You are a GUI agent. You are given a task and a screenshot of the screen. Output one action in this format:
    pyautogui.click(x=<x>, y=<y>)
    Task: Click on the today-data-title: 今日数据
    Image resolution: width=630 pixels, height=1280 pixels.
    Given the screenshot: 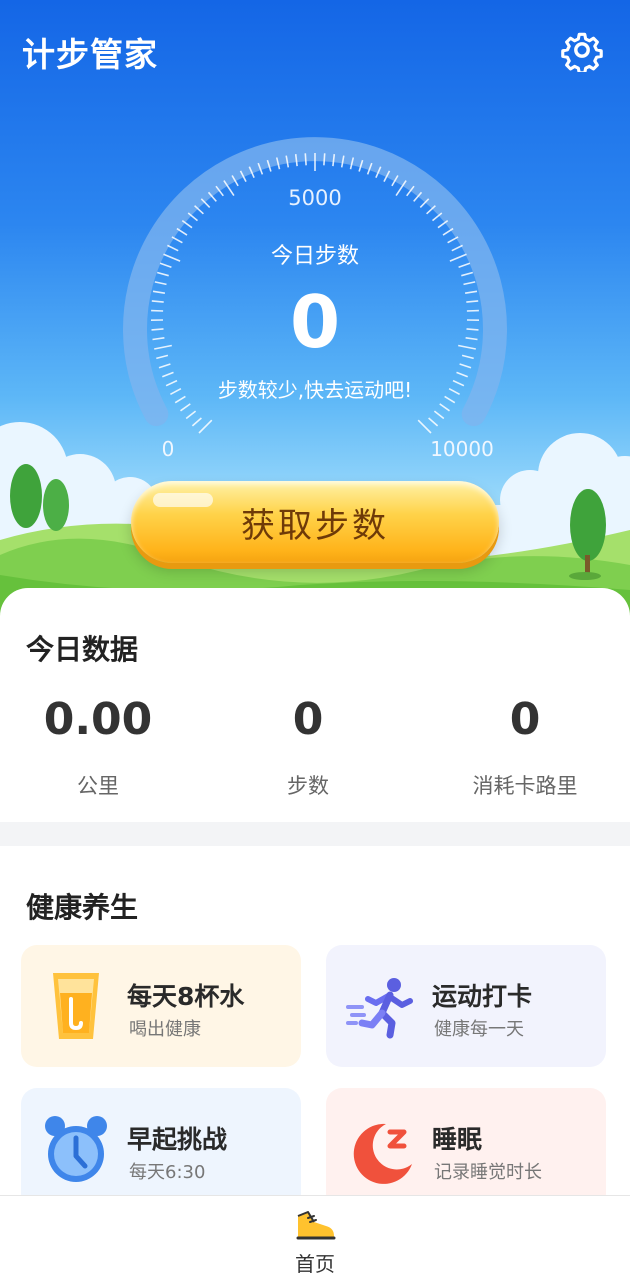 What is the action you would take?
    pyautogui.click(x=82, y=649)
    